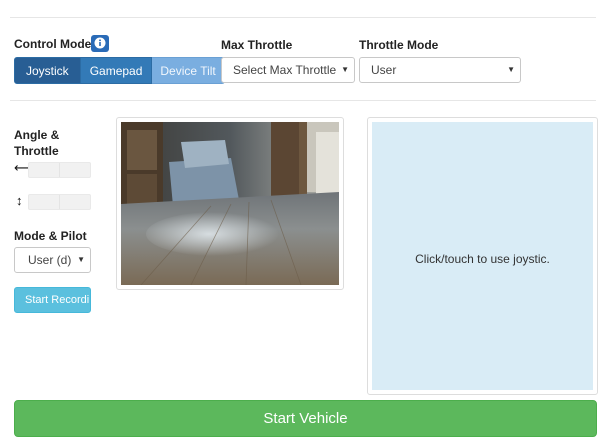 Image resolution: width=600 pixels, height=439 pixels. Describe the element at coordinates (303, 100) in the screenshot. I see `section-divider` at that location.